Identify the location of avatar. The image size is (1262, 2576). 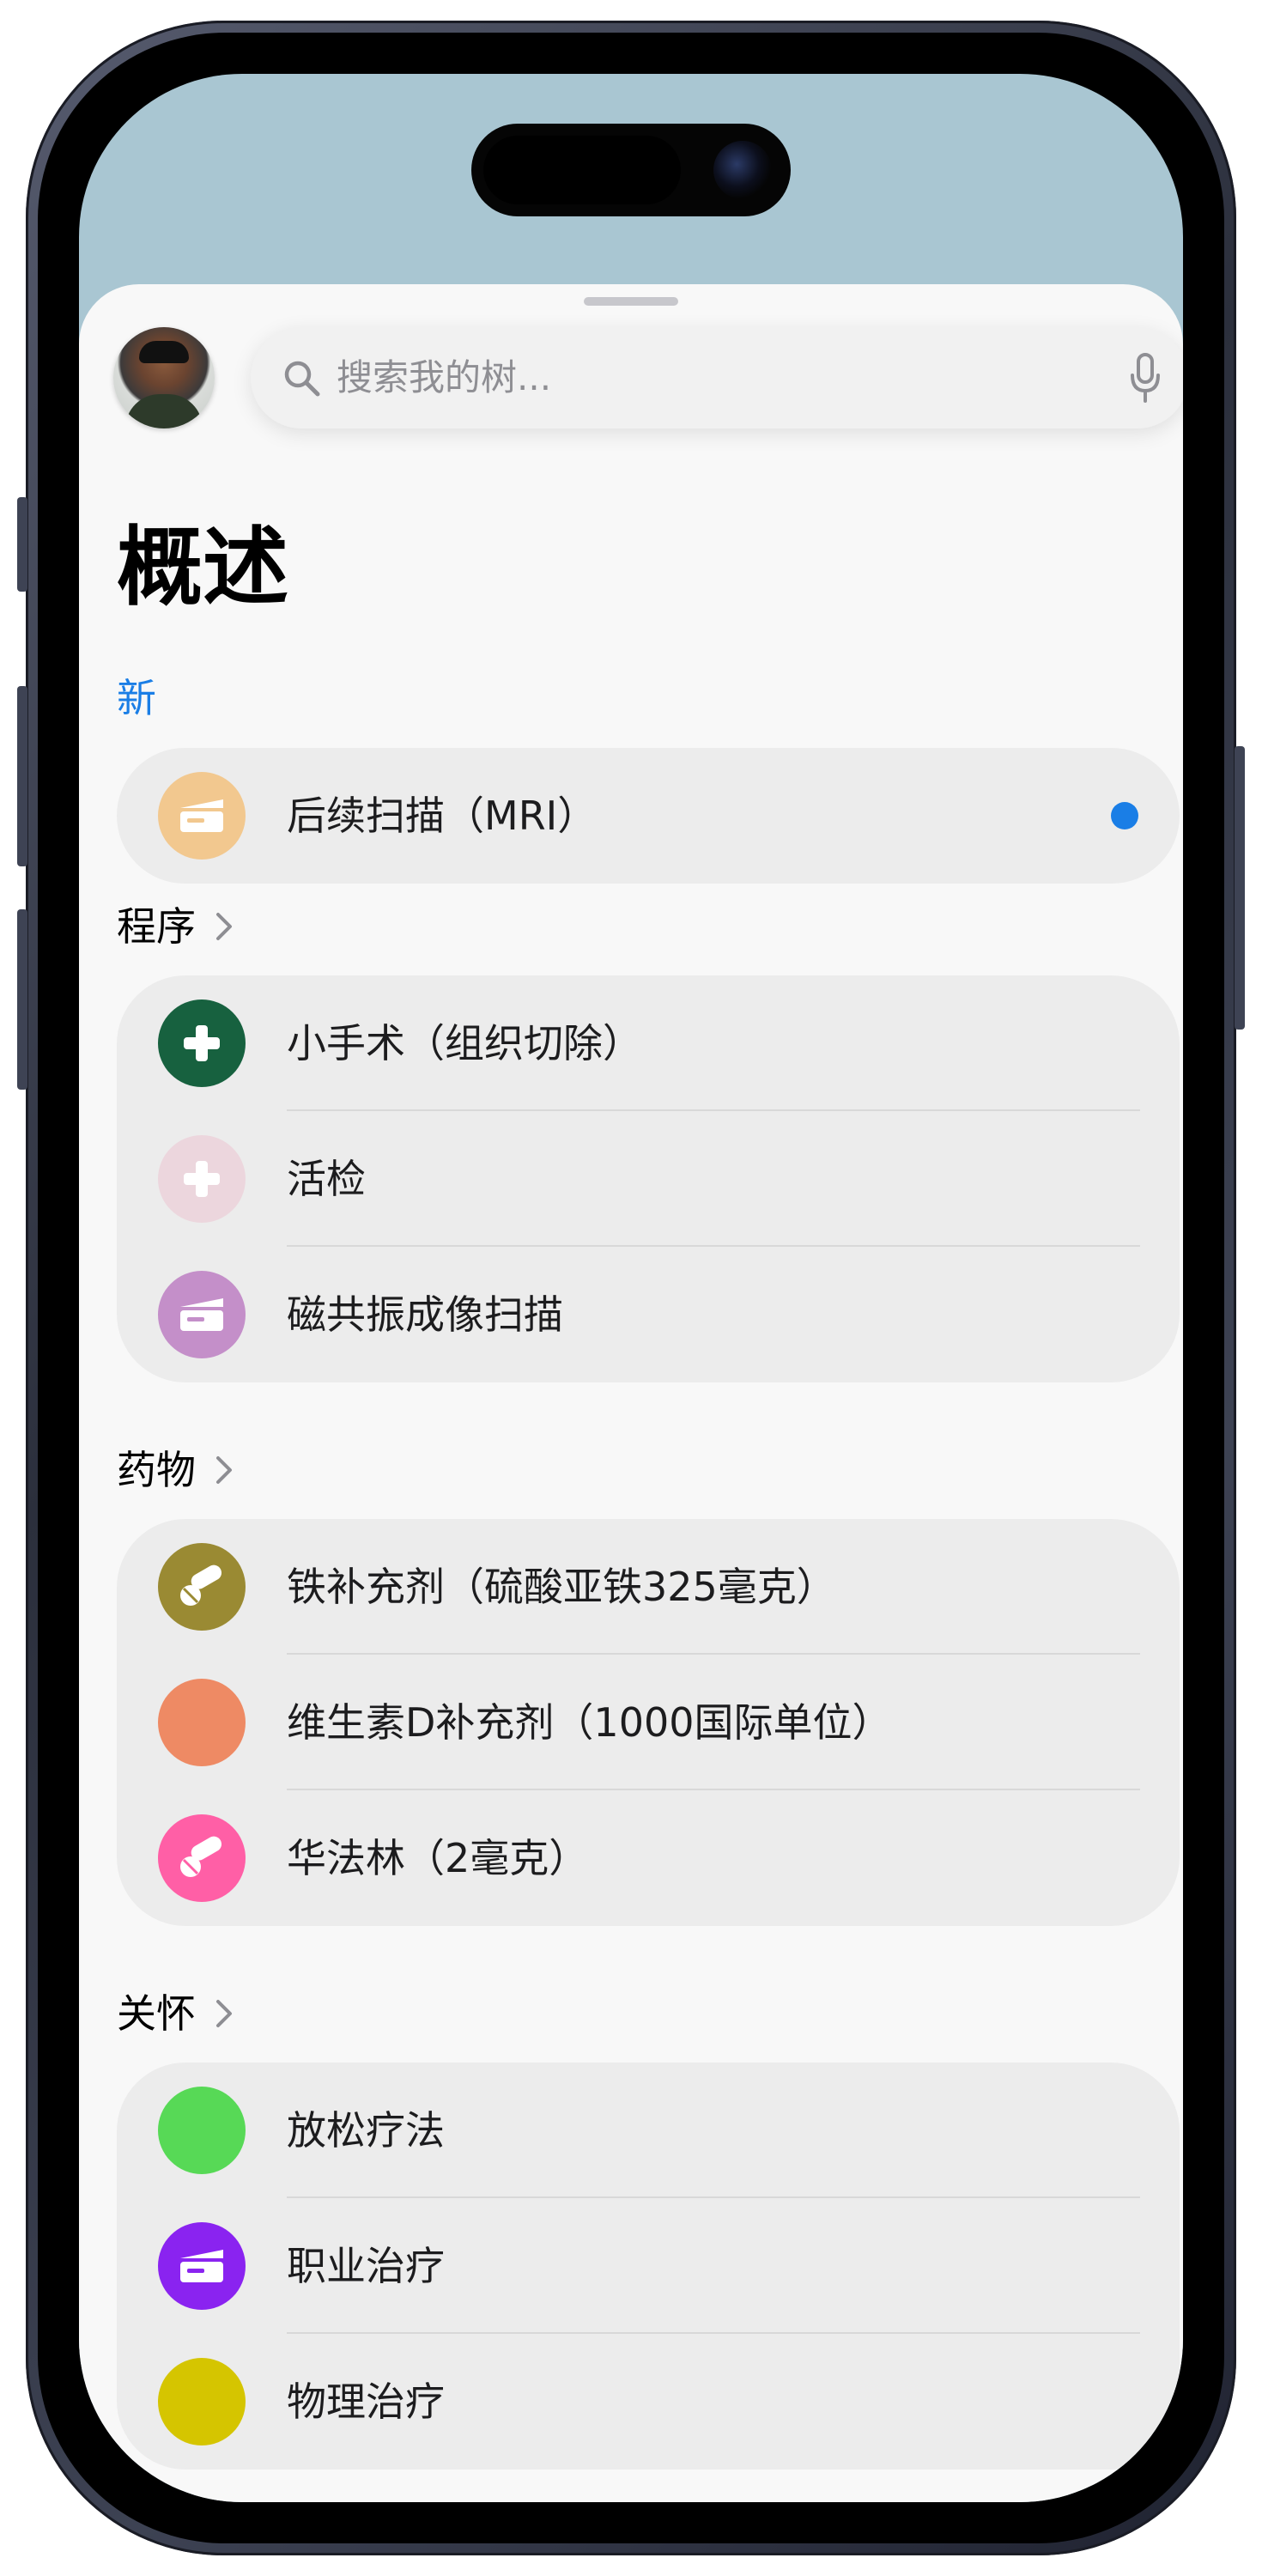
(164, 377).